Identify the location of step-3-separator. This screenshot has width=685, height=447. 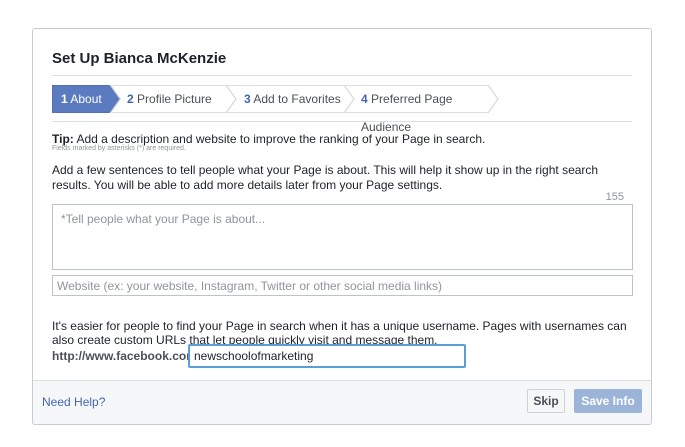
(231, 99).